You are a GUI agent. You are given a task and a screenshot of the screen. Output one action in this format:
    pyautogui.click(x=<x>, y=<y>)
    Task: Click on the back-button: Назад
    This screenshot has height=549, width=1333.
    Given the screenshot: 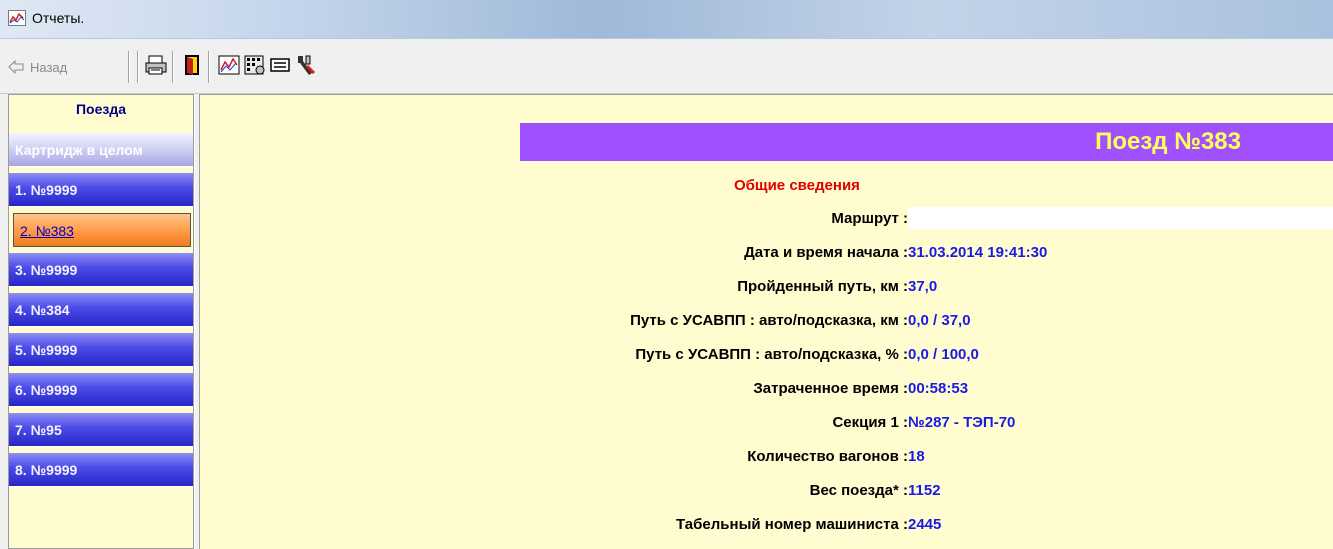 What is the action you would take?
    pyautogui.click(x=37, y=67)
    